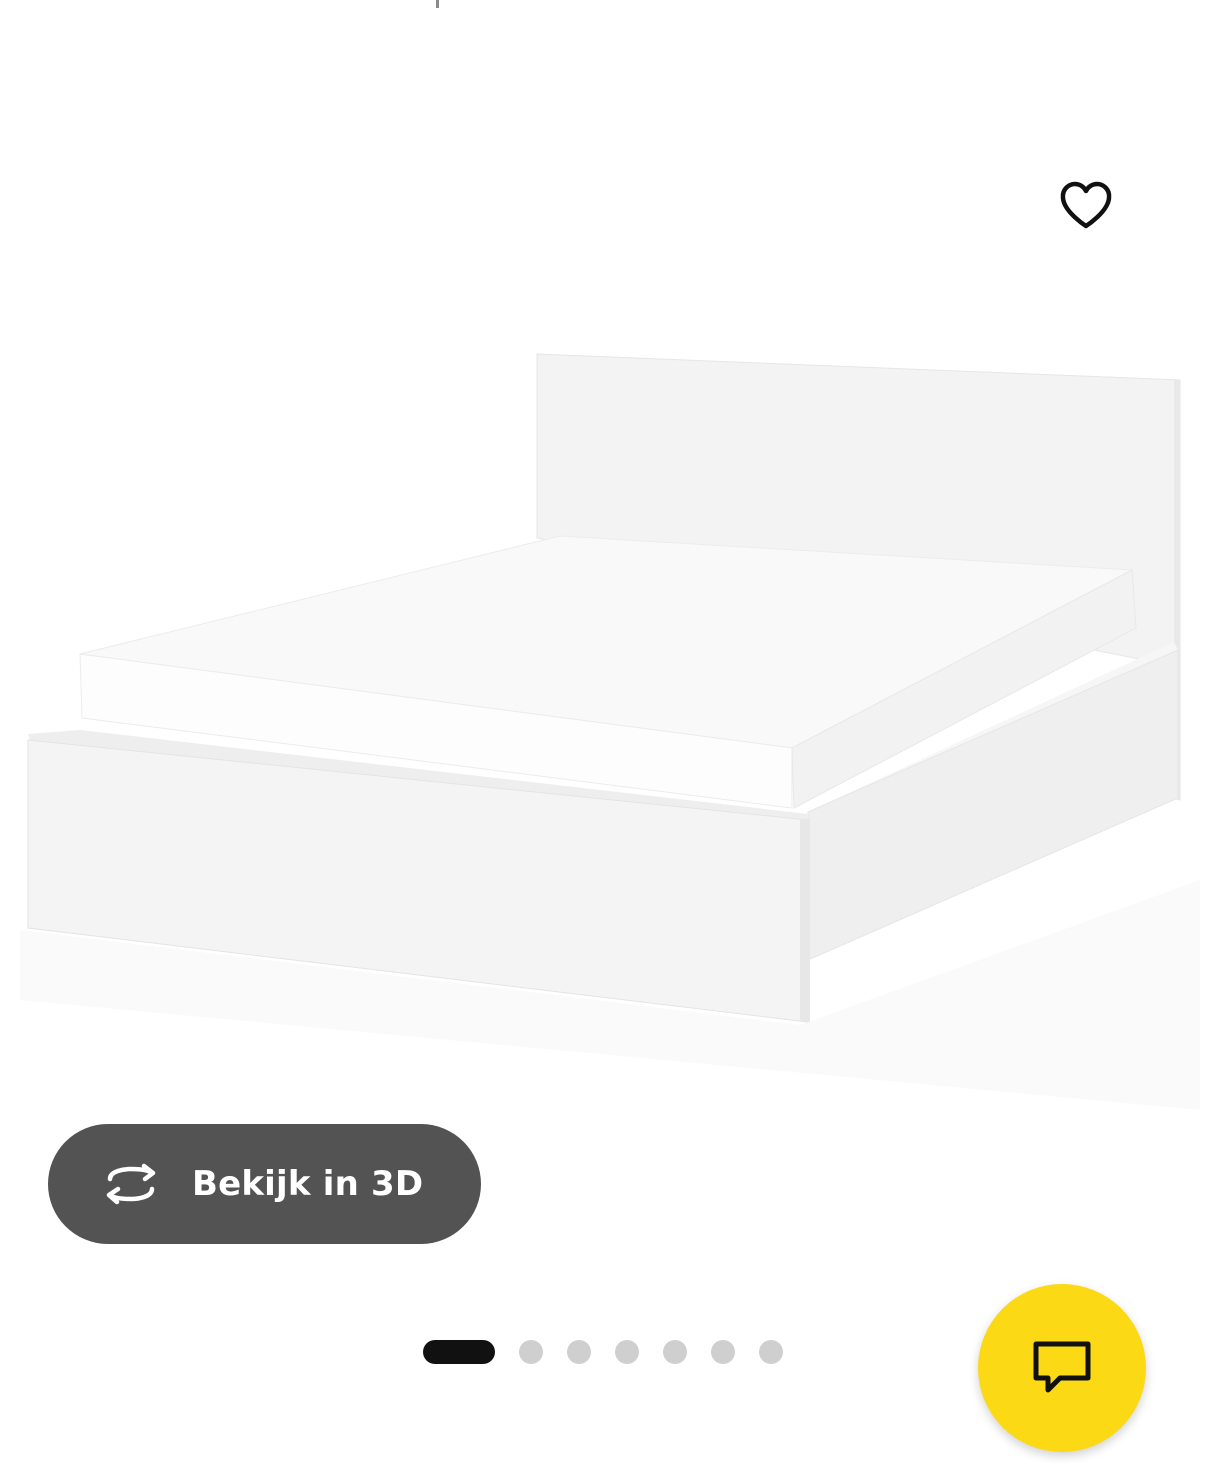 The width and height of the screenshot is (1206, 1464). Describe the element at coordinates (131, 1184) in the screenshot. I see `rotate-3d-icon` at that location.